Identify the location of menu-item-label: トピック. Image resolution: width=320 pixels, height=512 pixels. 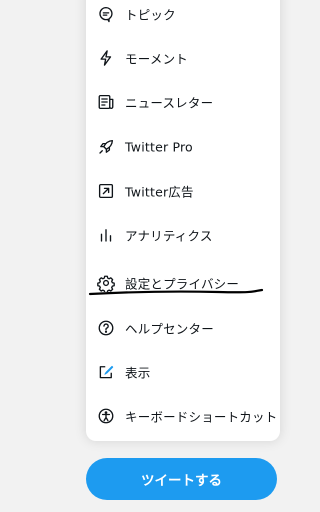
(150, 15).